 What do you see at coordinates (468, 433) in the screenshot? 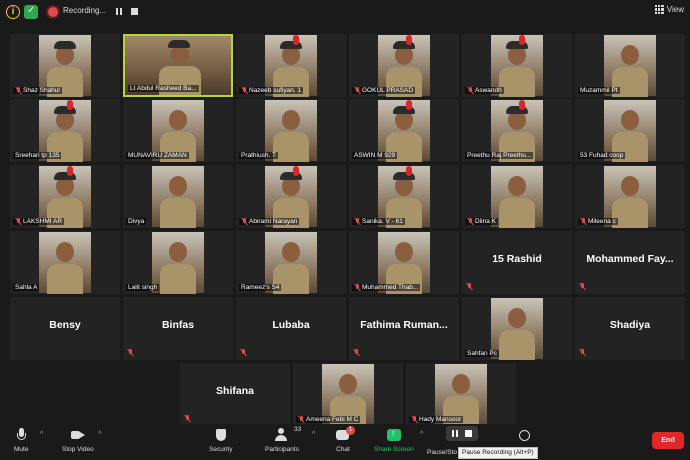
I see `stop-icon` at bounding box center [468, 433].